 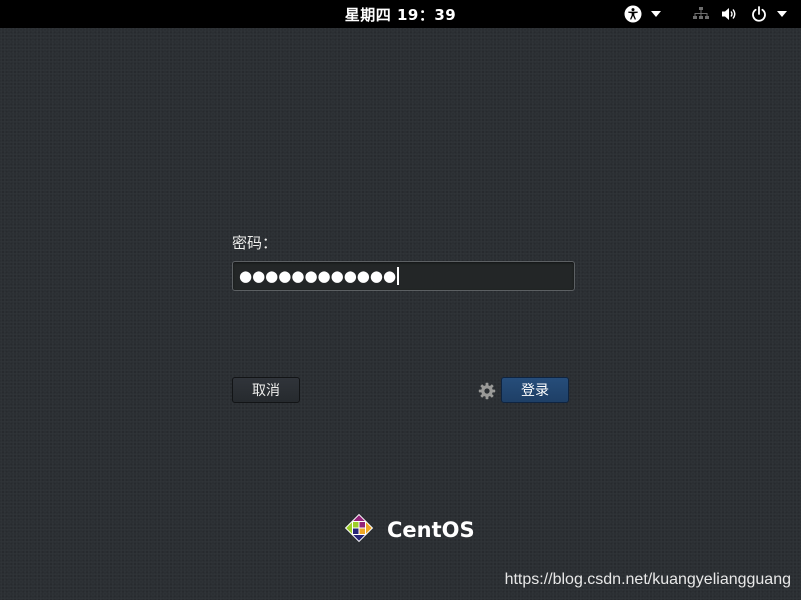 I want to click on centos-logo-icon, so click(x=359, y=530).